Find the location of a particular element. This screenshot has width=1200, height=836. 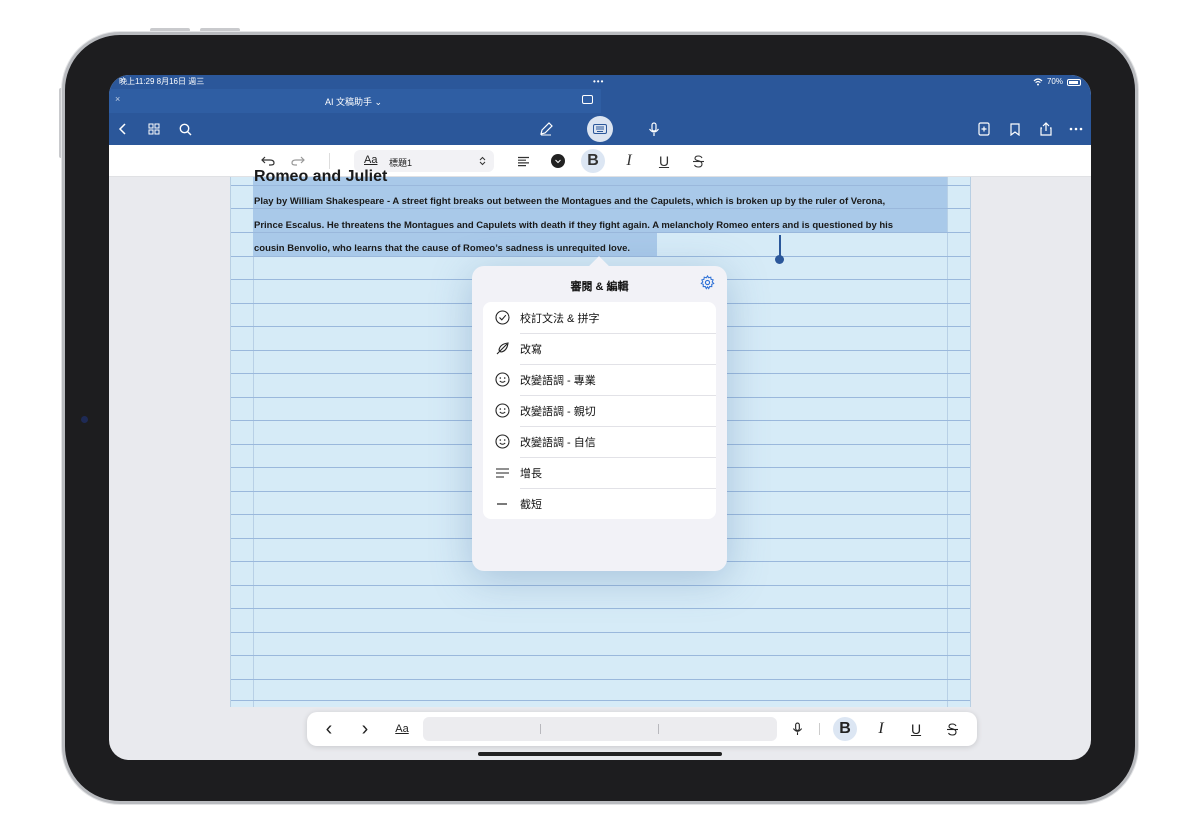

document-tab: × AI 文稿助手 ⌄ is located at coordinates (355, 101).